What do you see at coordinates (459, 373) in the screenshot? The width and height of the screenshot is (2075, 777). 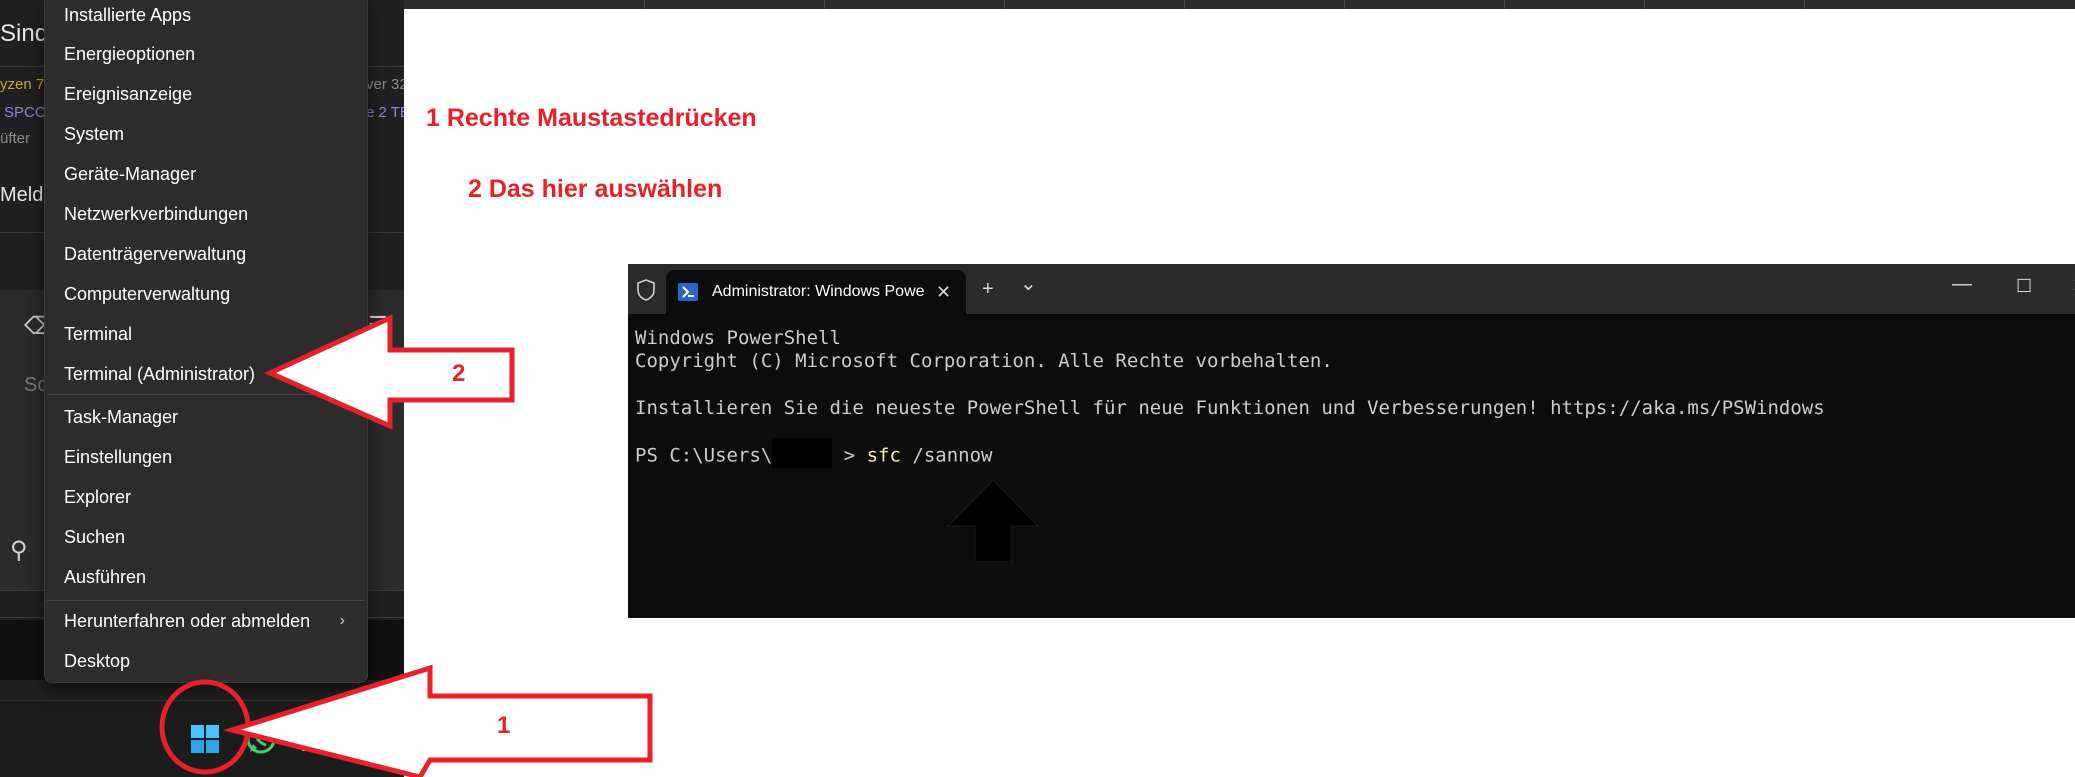 I see `arrow-step2-label: 2` at bounding box center [459, 373].